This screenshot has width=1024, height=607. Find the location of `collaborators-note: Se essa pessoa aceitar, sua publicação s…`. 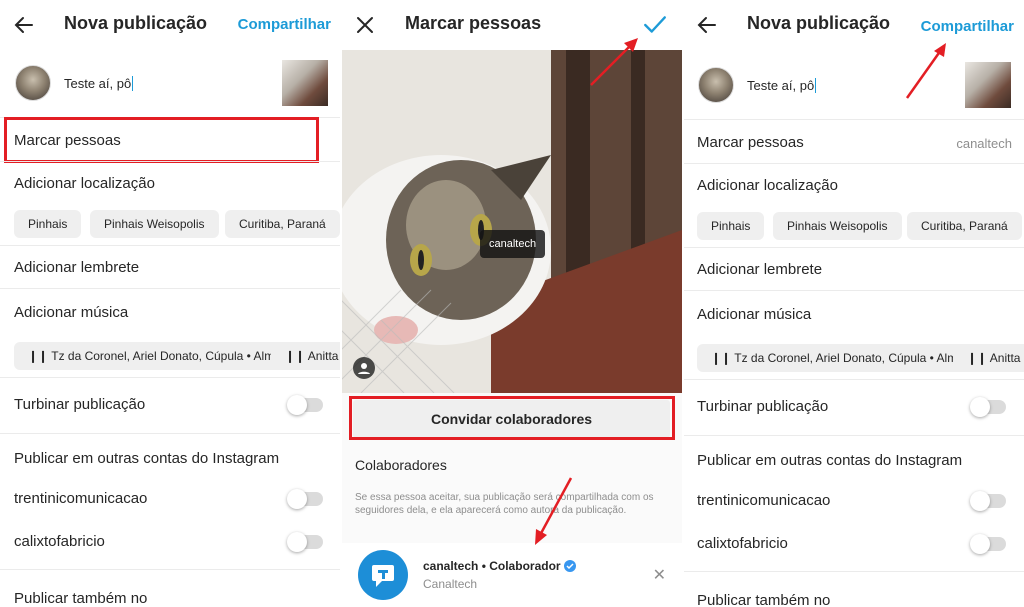

collaborators-note: Se essa pessoa aceitar, sua publicação s… is located at coordinates (504, 504).